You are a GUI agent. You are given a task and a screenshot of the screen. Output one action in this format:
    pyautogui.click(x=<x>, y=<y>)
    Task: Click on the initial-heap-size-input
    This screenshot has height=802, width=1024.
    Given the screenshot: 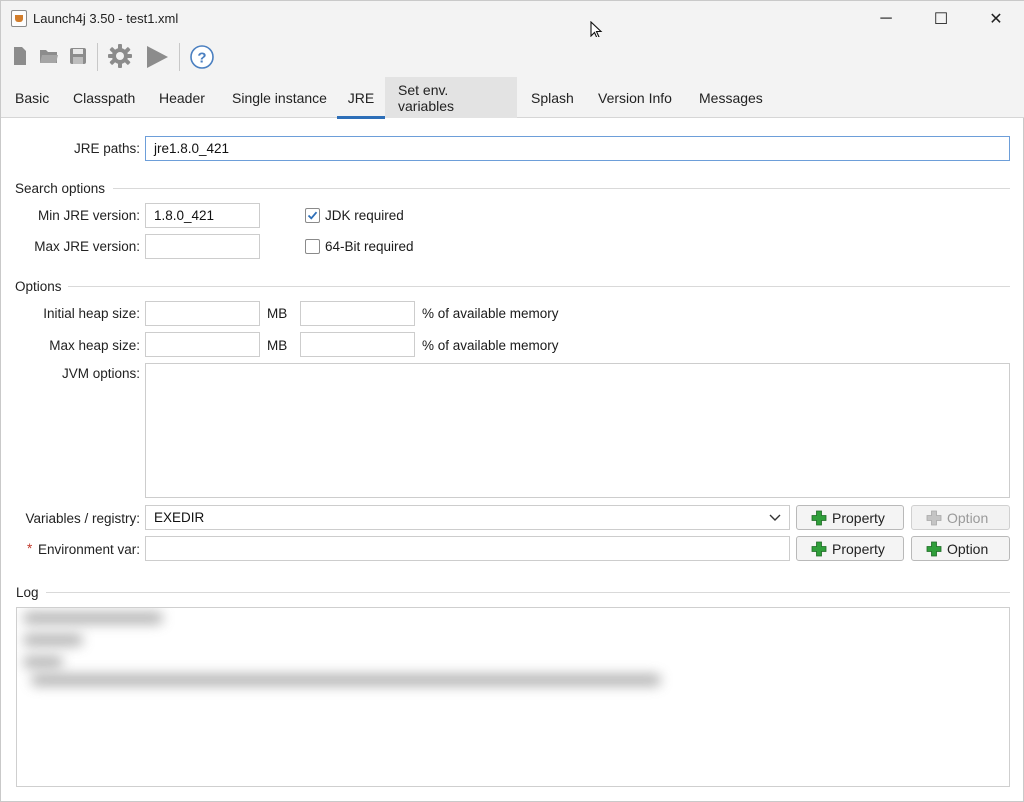 What is the action you would take?
    pyautogui.click(x=202, y=313)
    